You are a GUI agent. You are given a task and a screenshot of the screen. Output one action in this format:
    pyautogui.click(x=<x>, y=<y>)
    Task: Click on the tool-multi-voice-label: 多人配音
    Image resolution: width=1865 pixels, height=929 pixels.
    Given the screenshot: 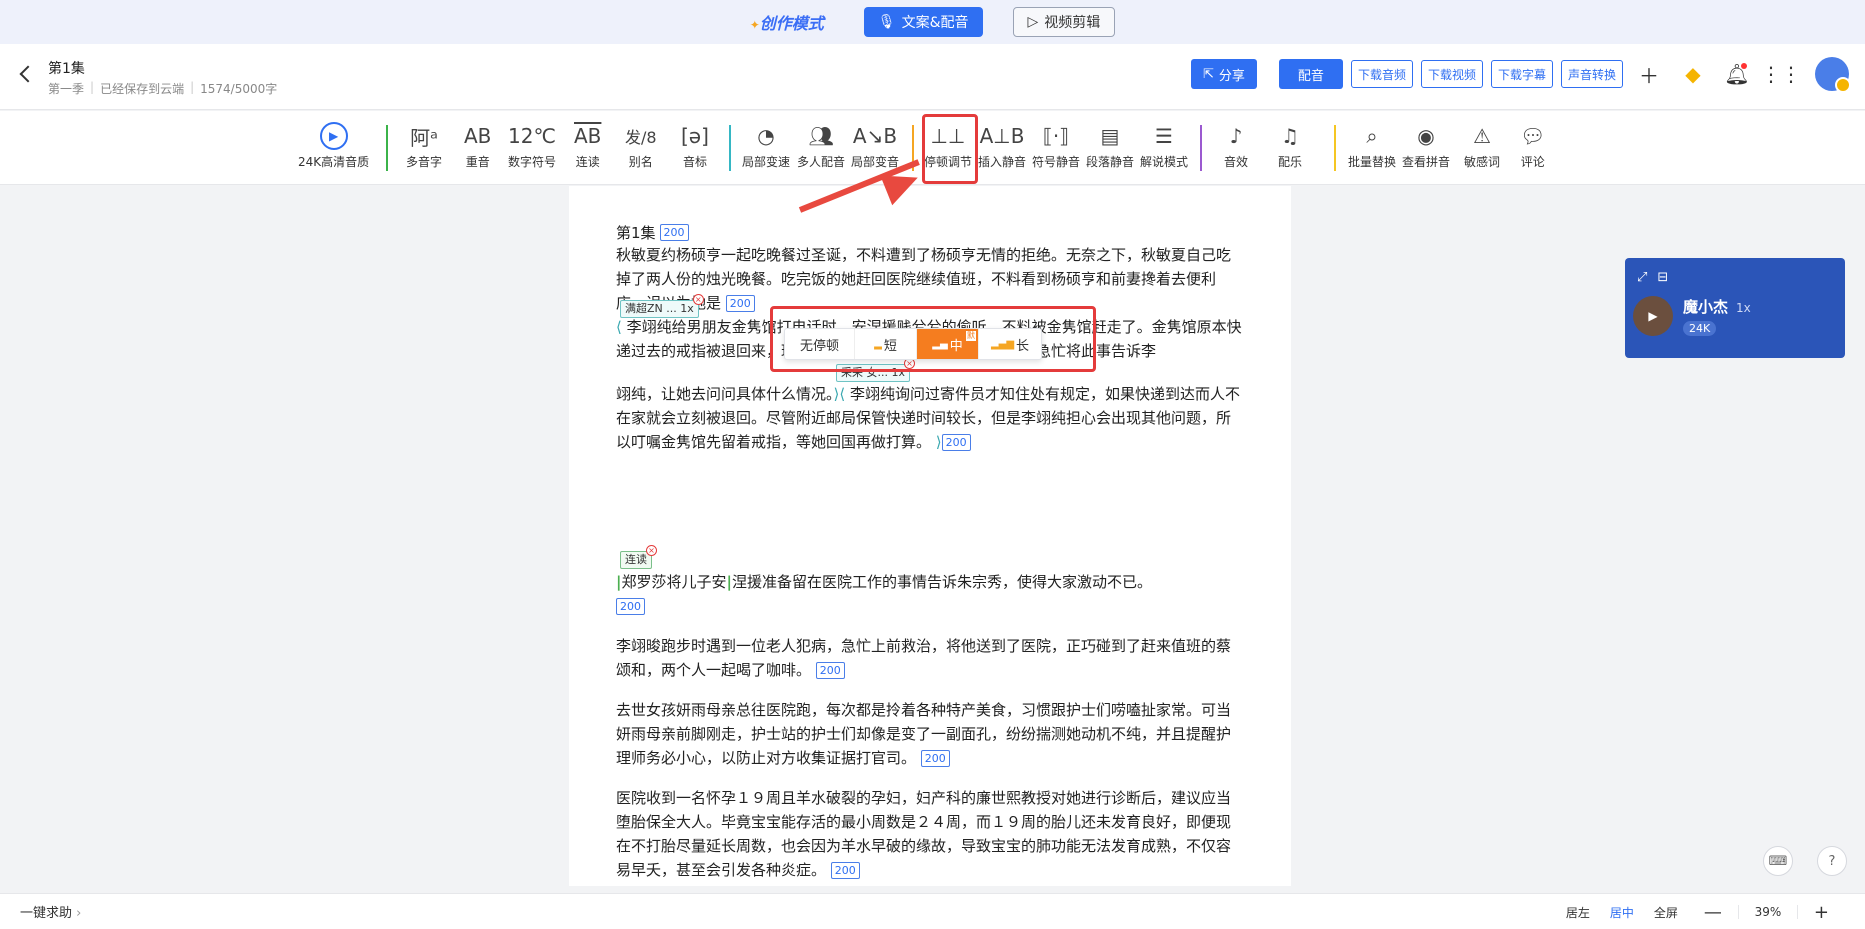 What is the action you would take?
    pyautogui.click(x=821, y=162)
    